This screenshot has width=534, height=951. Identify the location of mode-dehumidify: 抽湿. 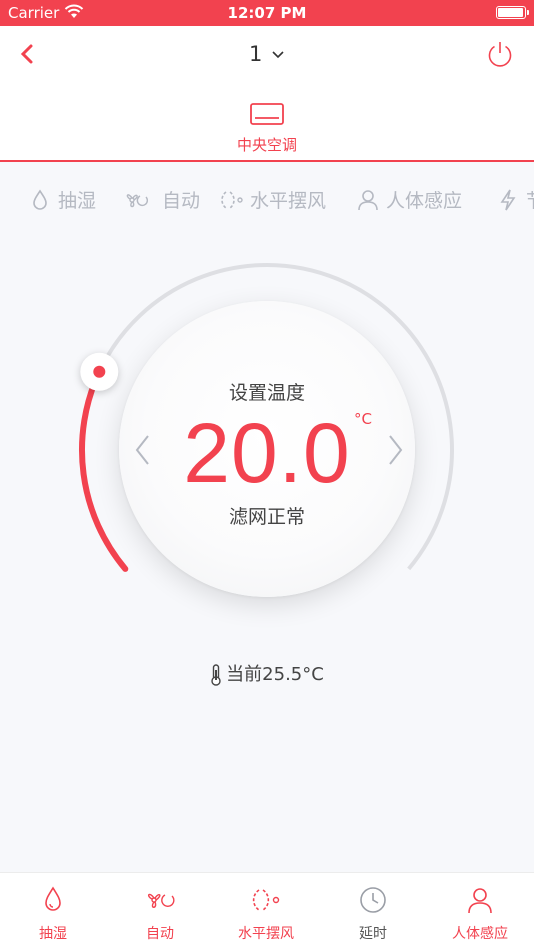
(62, 199).